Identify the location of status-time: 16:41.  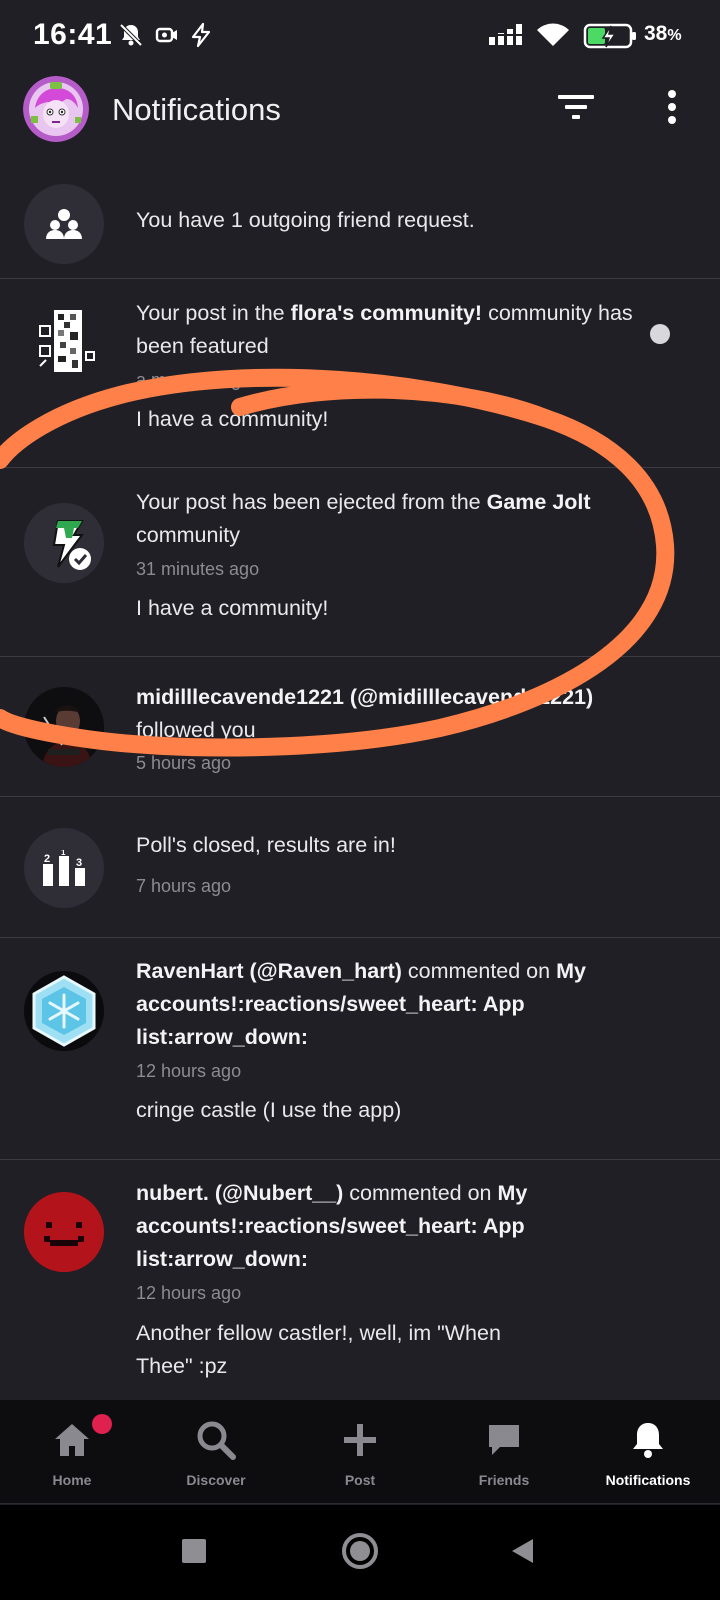
(73, 34).